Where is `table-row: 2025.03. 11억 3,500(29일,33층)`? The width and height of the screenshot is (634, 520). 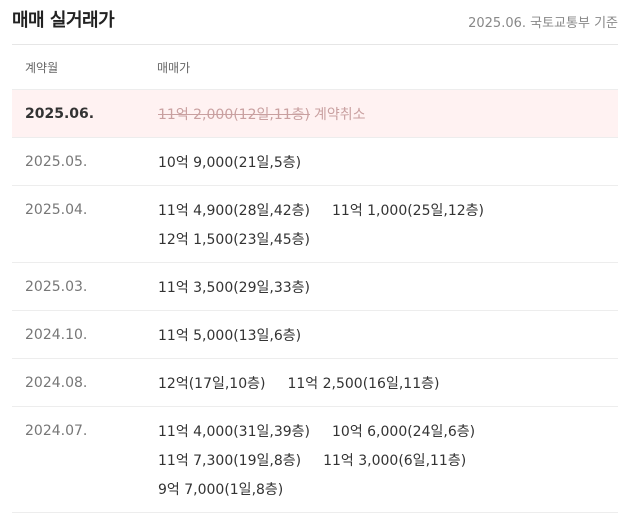 table-row: 2025.03. 11억 3,500(29일,33층) is located at coordinates (315, 287).